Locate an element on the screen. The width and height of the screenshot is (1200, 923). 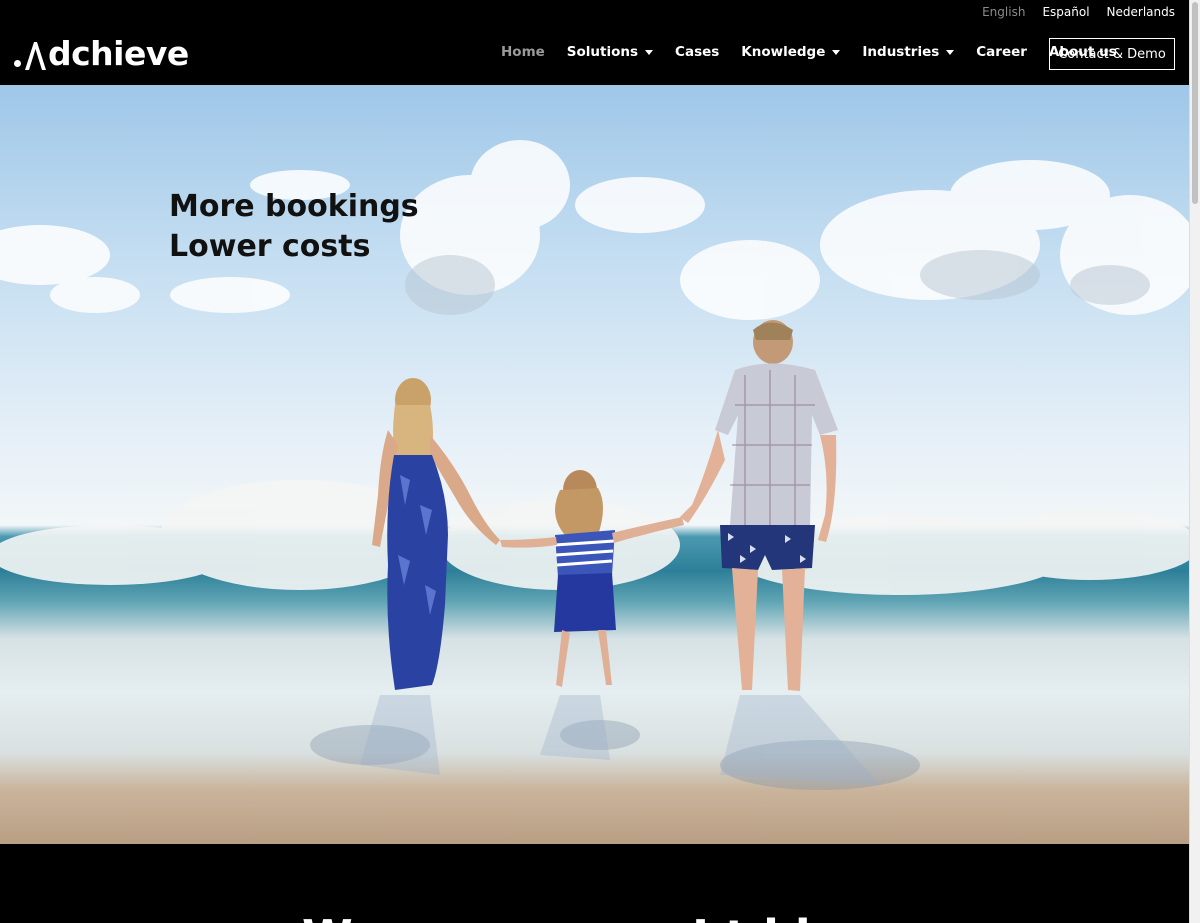
hero-line-2: Lower costs is located at coordinates (270, 246).